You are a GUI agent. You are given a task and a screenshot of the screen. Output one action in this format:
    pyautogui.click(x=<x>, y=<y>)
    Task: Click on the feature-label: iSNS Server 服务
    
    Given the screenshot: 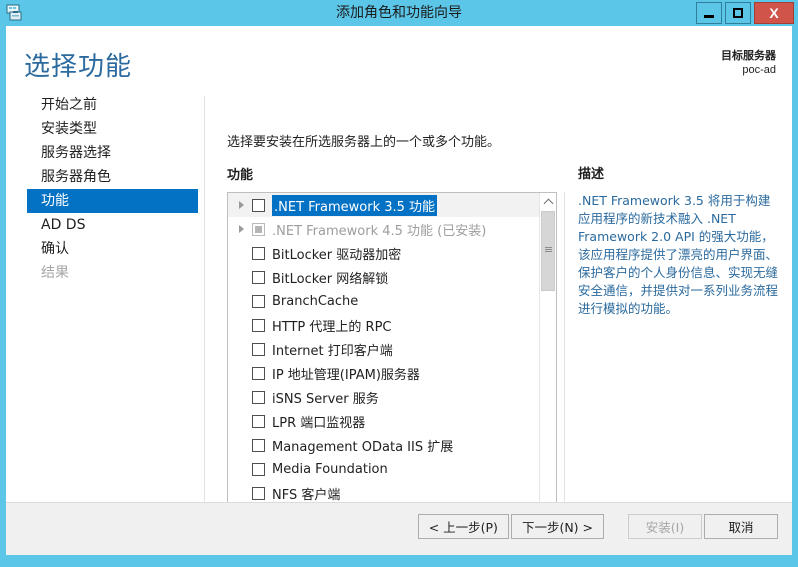 What is the action you would take?
    pyautogui.click(x=325, y=399)
    